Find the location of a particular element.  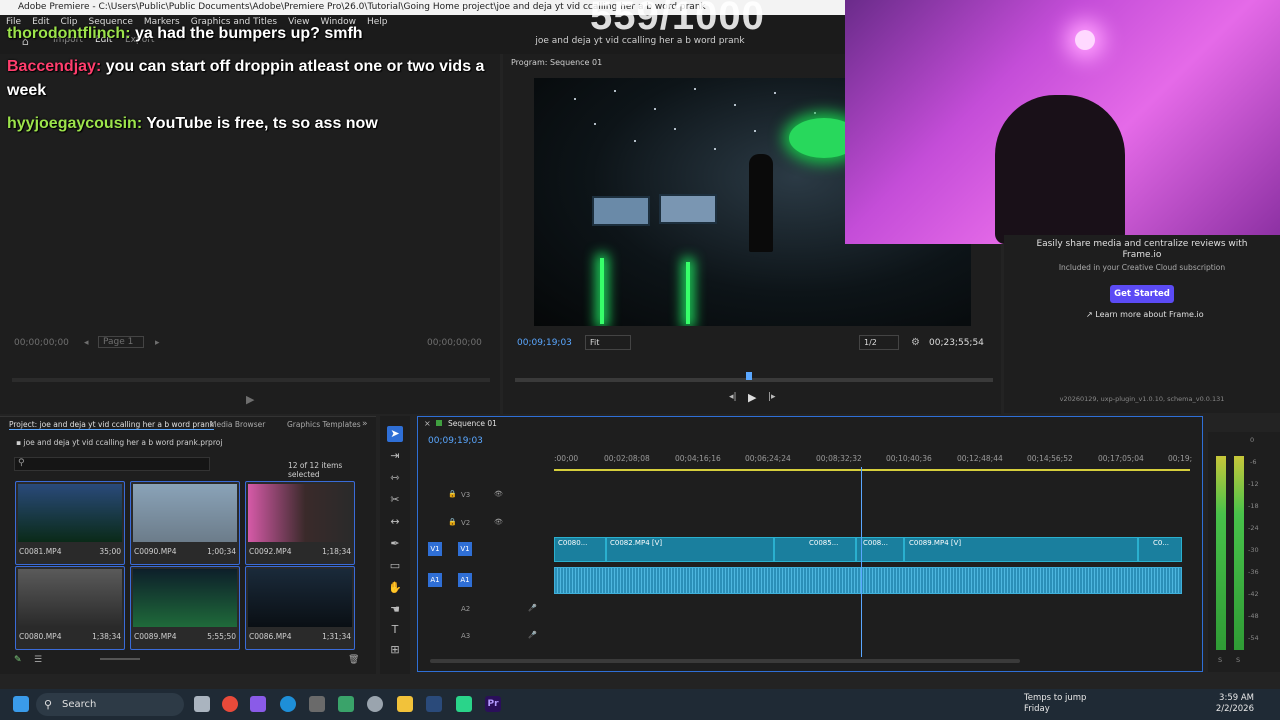

timeline-clip: C0082.MP4 [V] is located at coordinates (690, 549).